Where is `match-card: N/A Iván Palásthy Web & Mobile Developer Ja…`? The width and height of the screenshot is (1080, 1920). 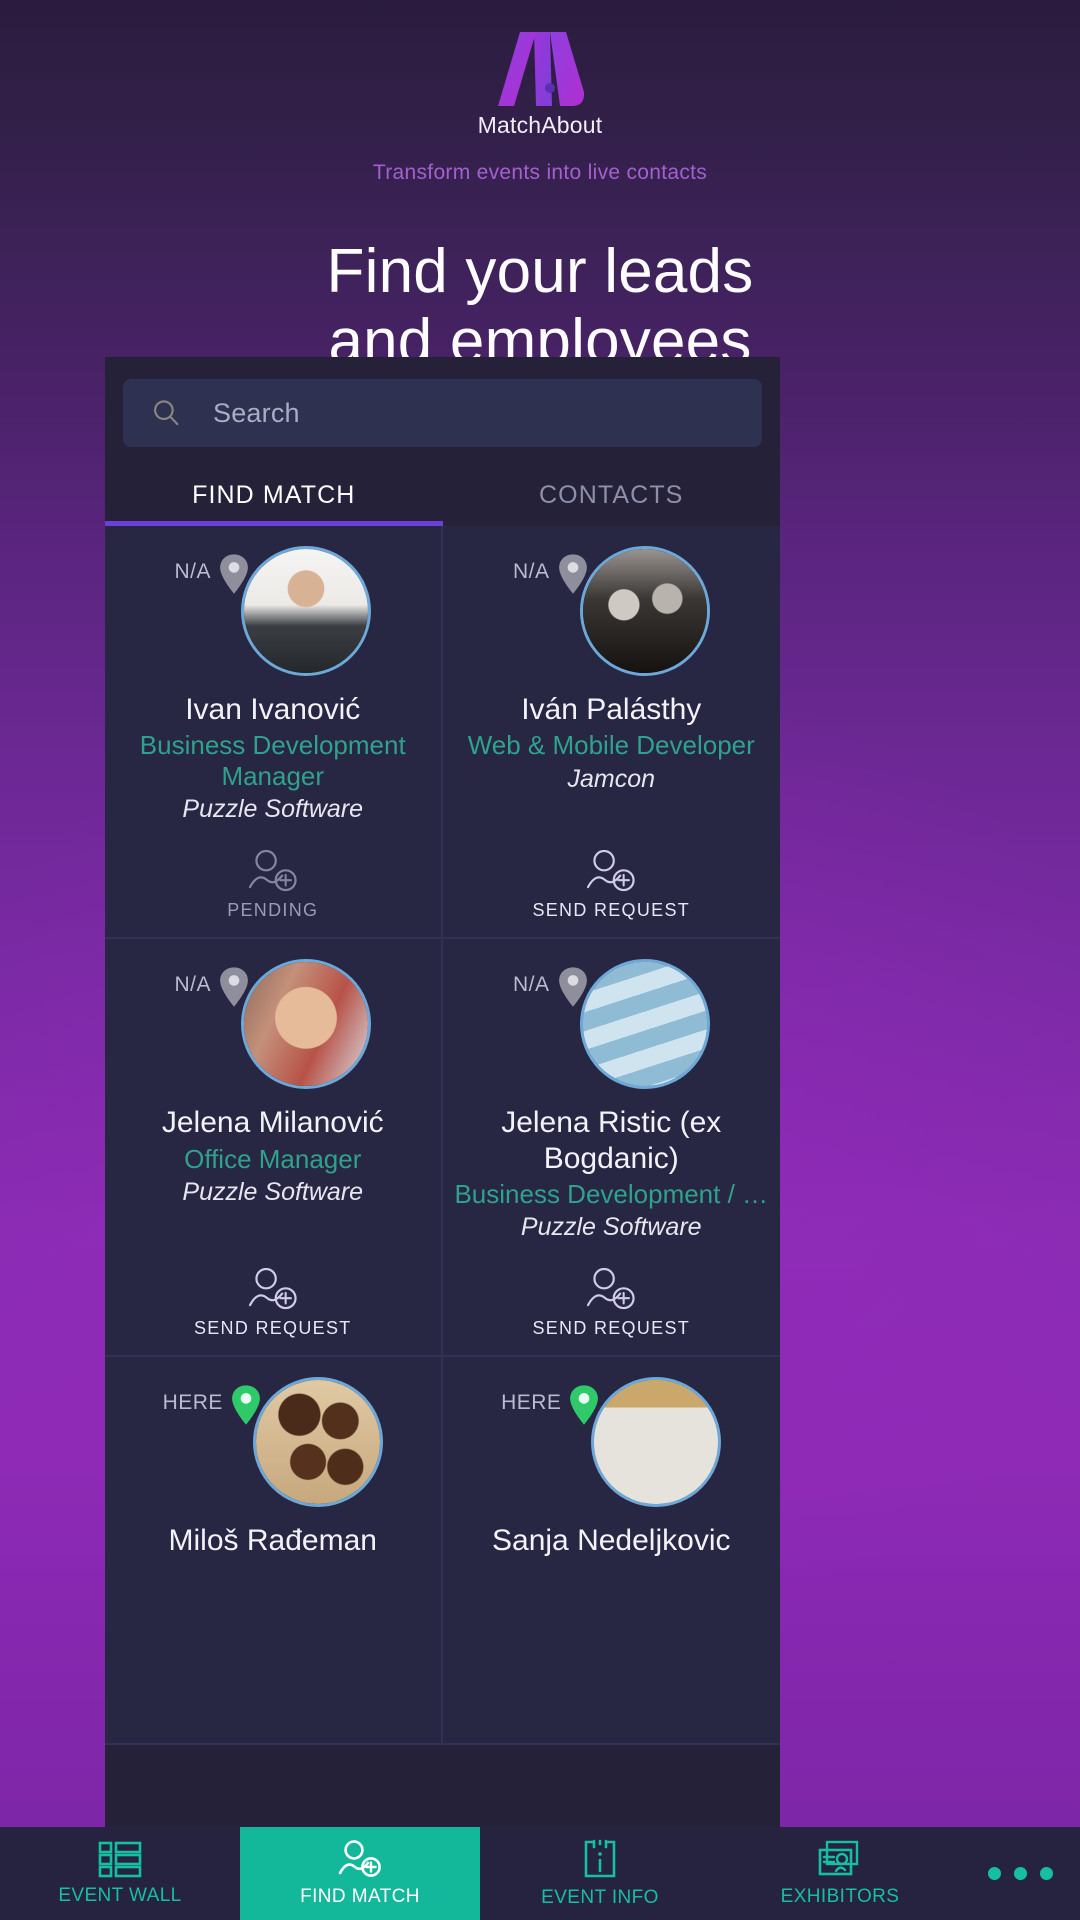 match-card: N/A Iván Palásthy Web & Mobile Developer Ja… is located at coordinates (611, 733).